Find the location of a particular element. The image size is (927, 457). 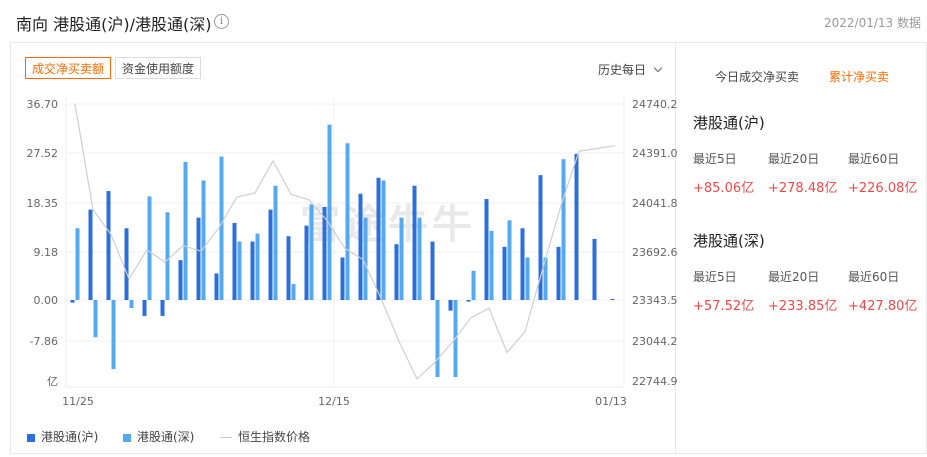

legend-hsi: 恒生指数价格 is located at coordinates (265, 436).